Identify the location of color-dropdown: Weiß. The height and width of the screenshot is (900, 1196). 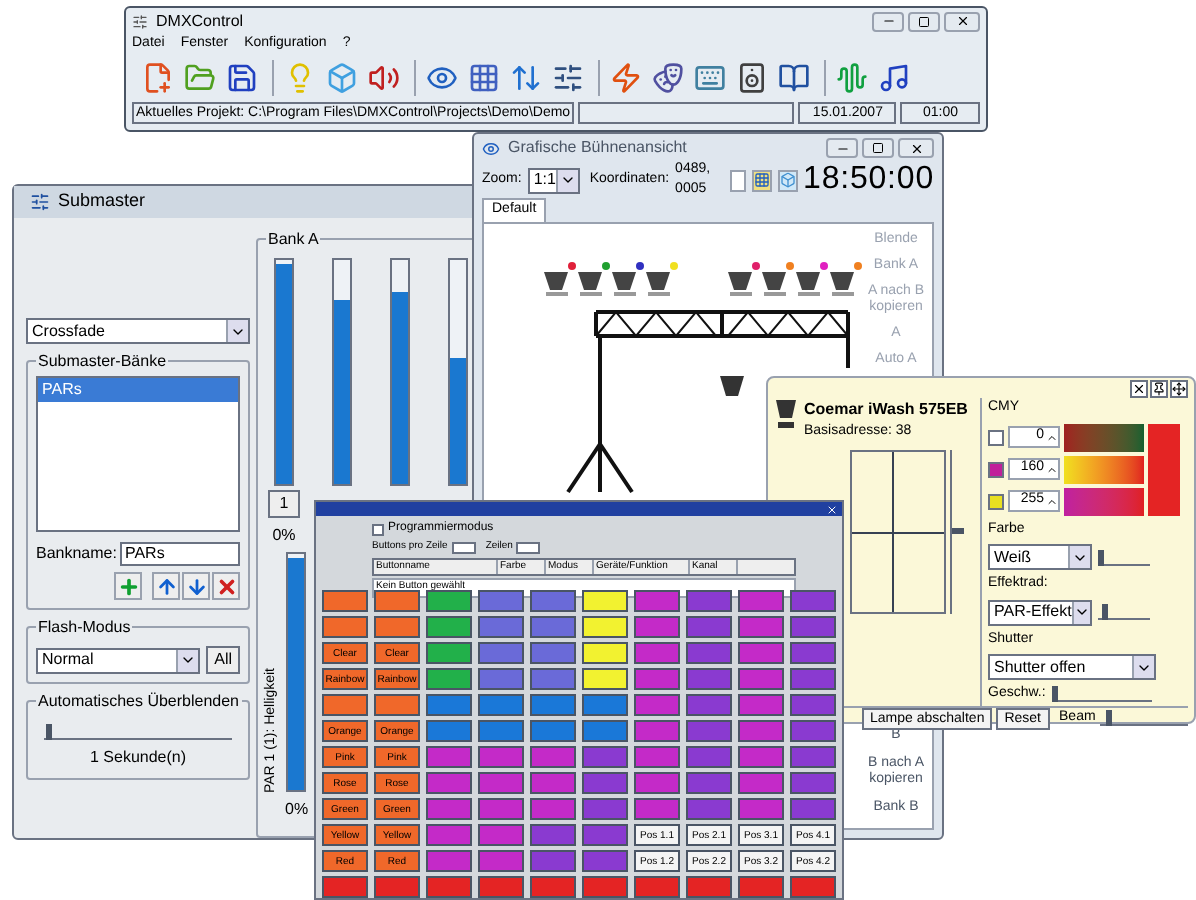
(1040, 557).